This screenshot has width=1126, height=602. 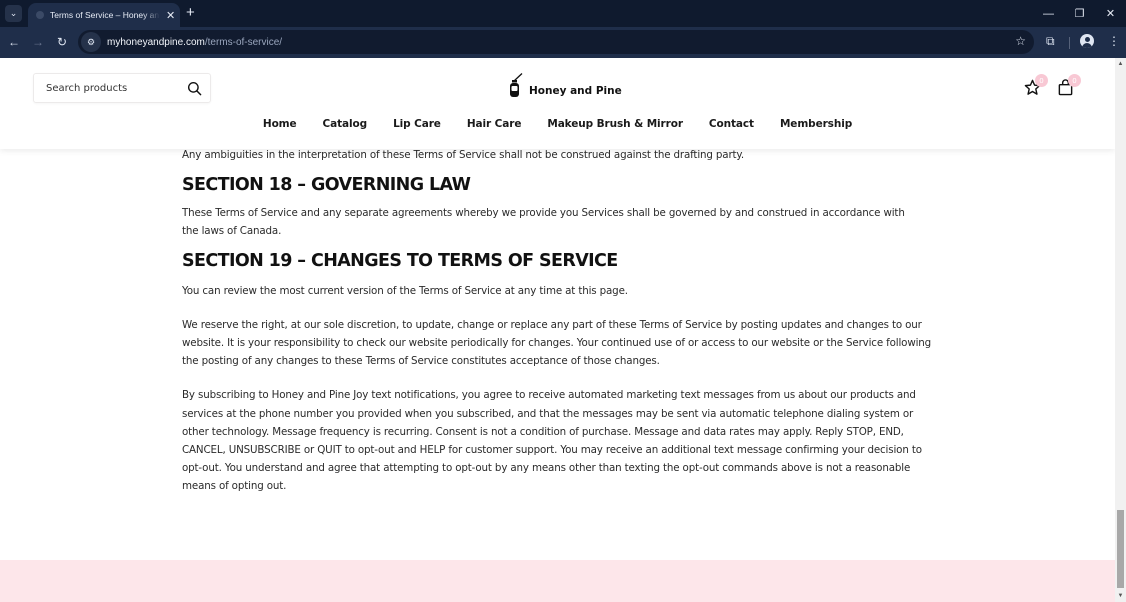 What do you see at coordinates (1120, 330) in the screenshot?
I see `page-scrollbar: ▲ ▼` at bounding box center [1120, 330].